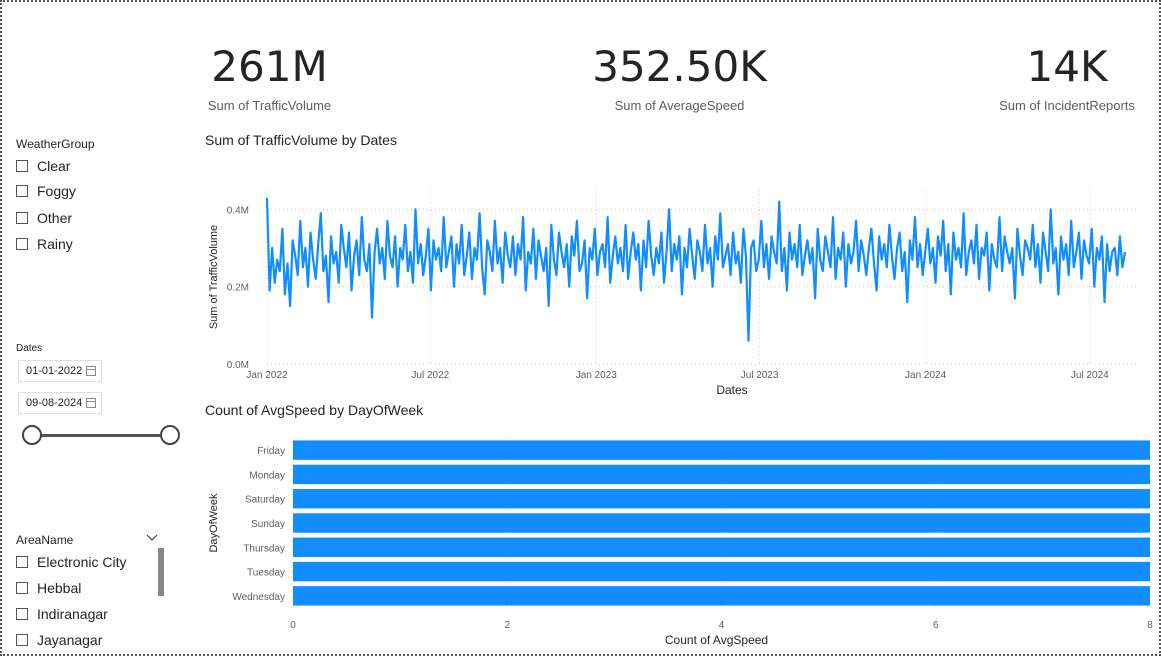  I want to click on end-date-value: 09-08-2024, so click(54, 403).